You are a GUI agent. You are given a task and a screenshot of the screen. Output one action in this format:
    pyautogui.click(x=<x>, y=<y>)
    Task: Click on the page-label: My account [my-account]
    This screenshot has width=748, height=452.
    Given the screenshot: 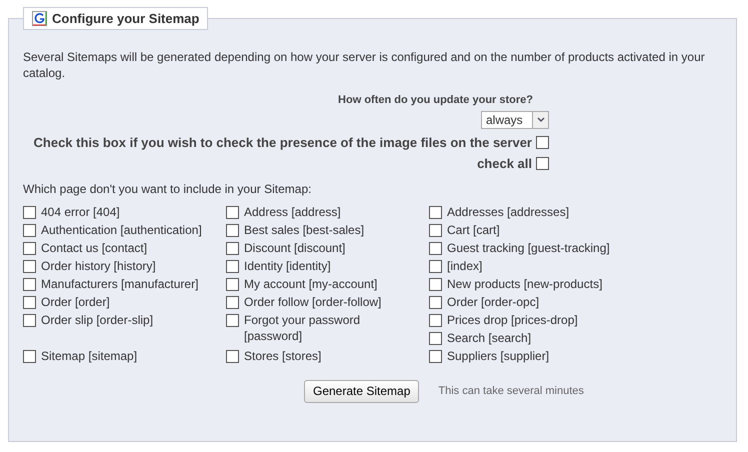 What is the action you would take?
    pyautogui.click(x=311, y=284)
    